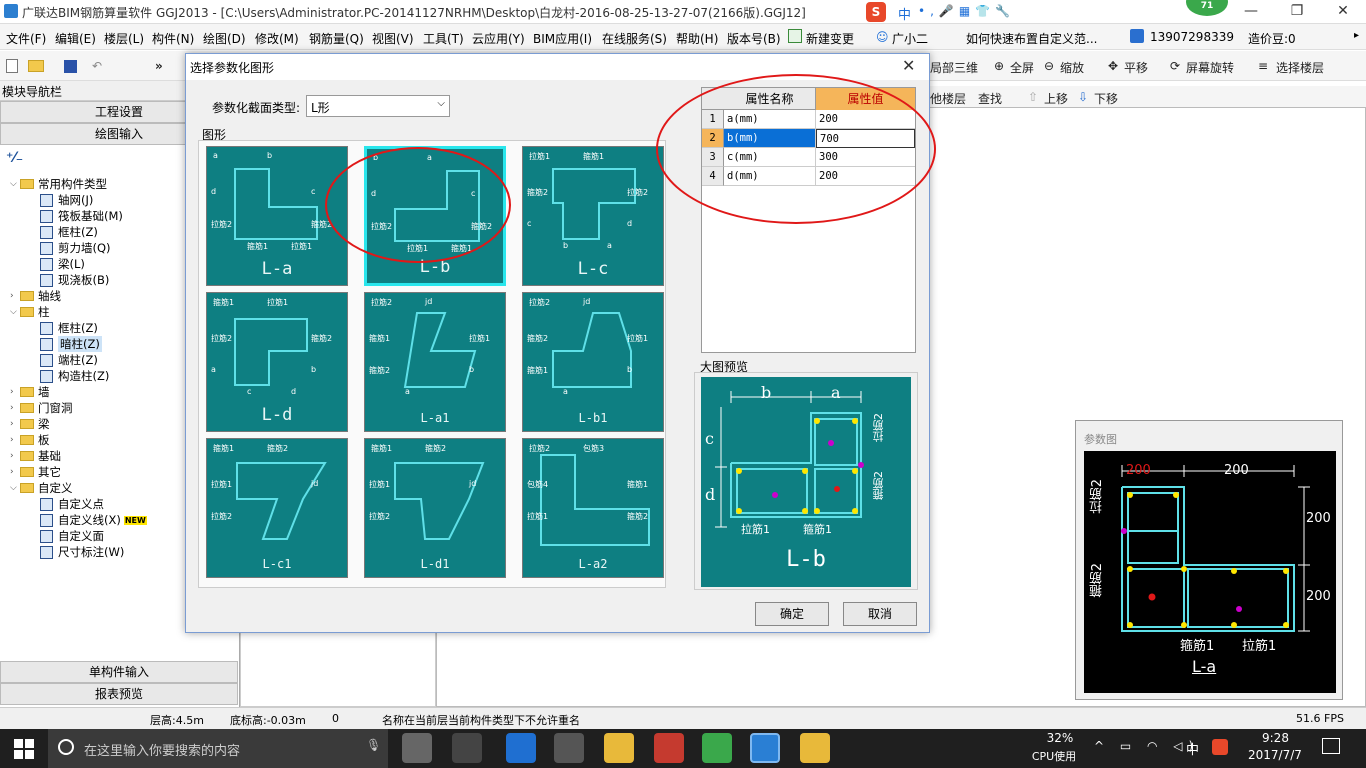  I want to click on move-down-icon: ⇩, so click(1083, 97).